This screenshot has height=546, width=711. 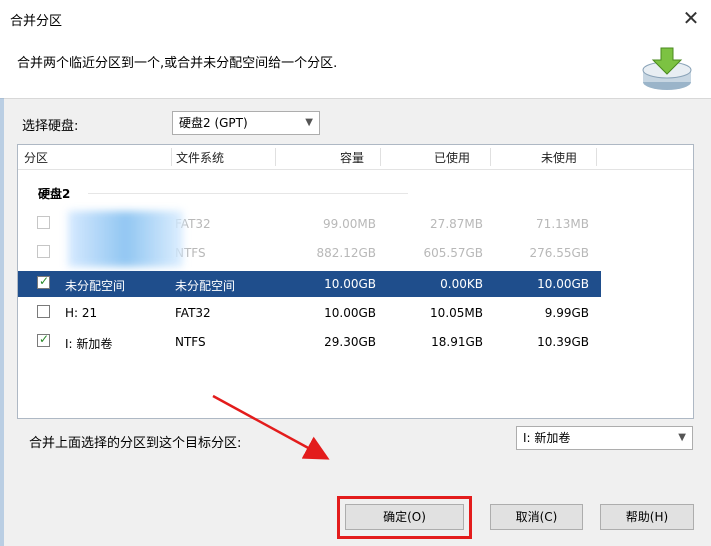 What do you see at coordinates (456, 224) in the screenshot?
I see `row-used: 27.87MB` at bounding box center [456, 224].